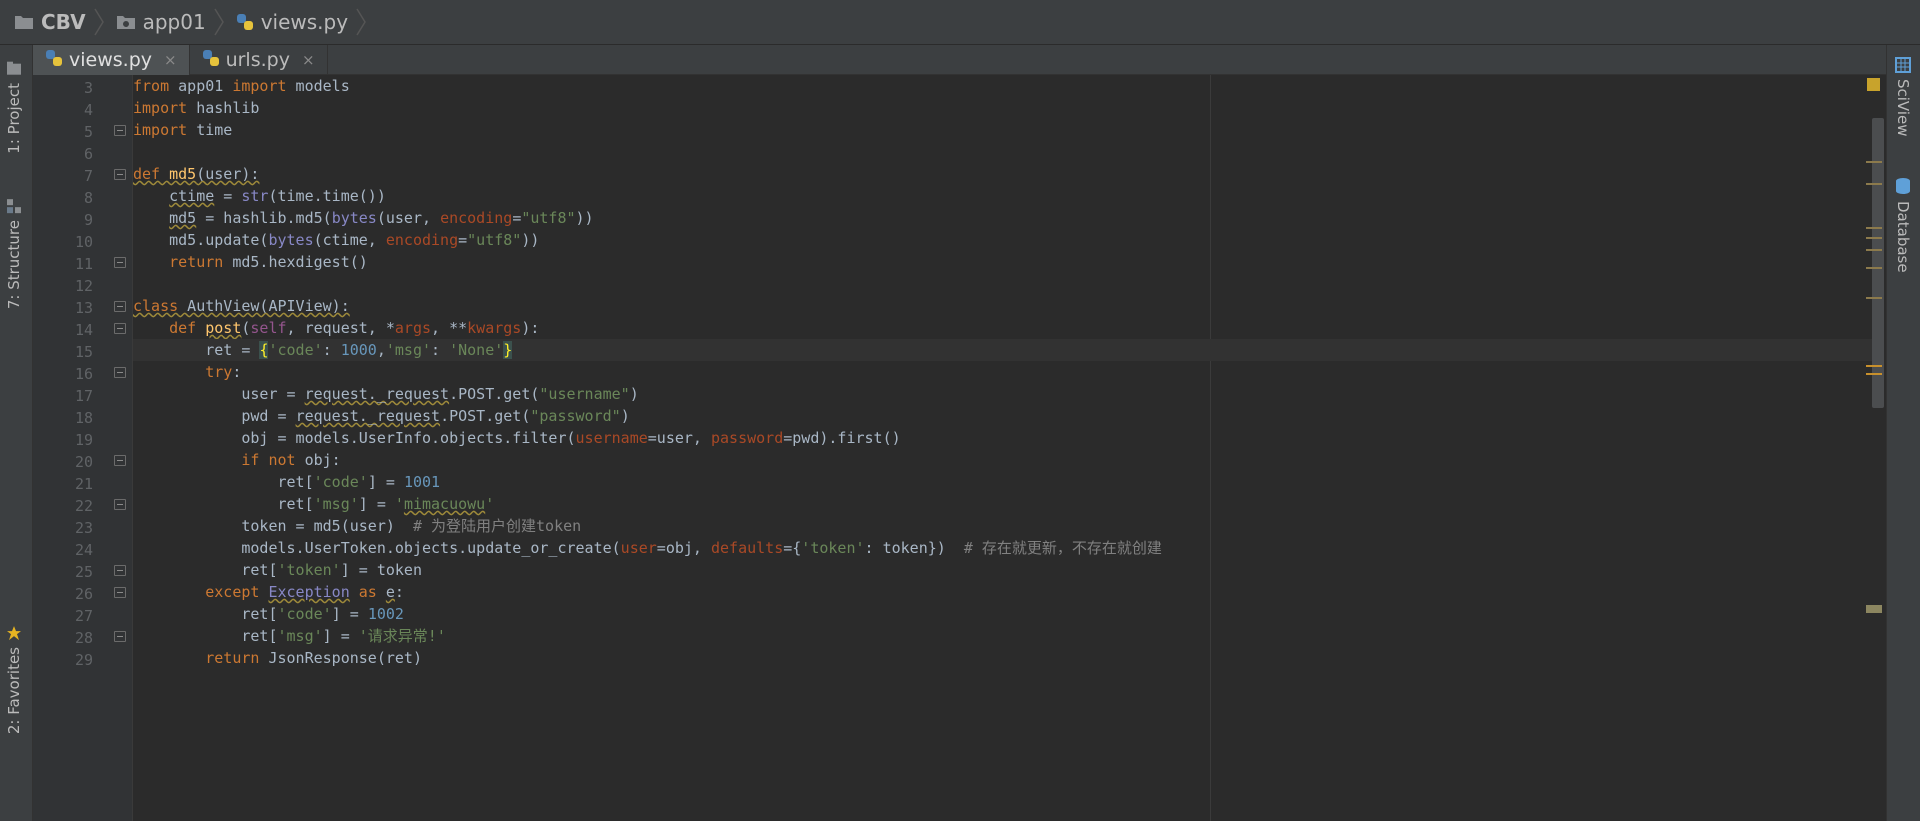  Describe the element at coordinates (1903, 186) in the screenshot. I see `database-icon` at that location.